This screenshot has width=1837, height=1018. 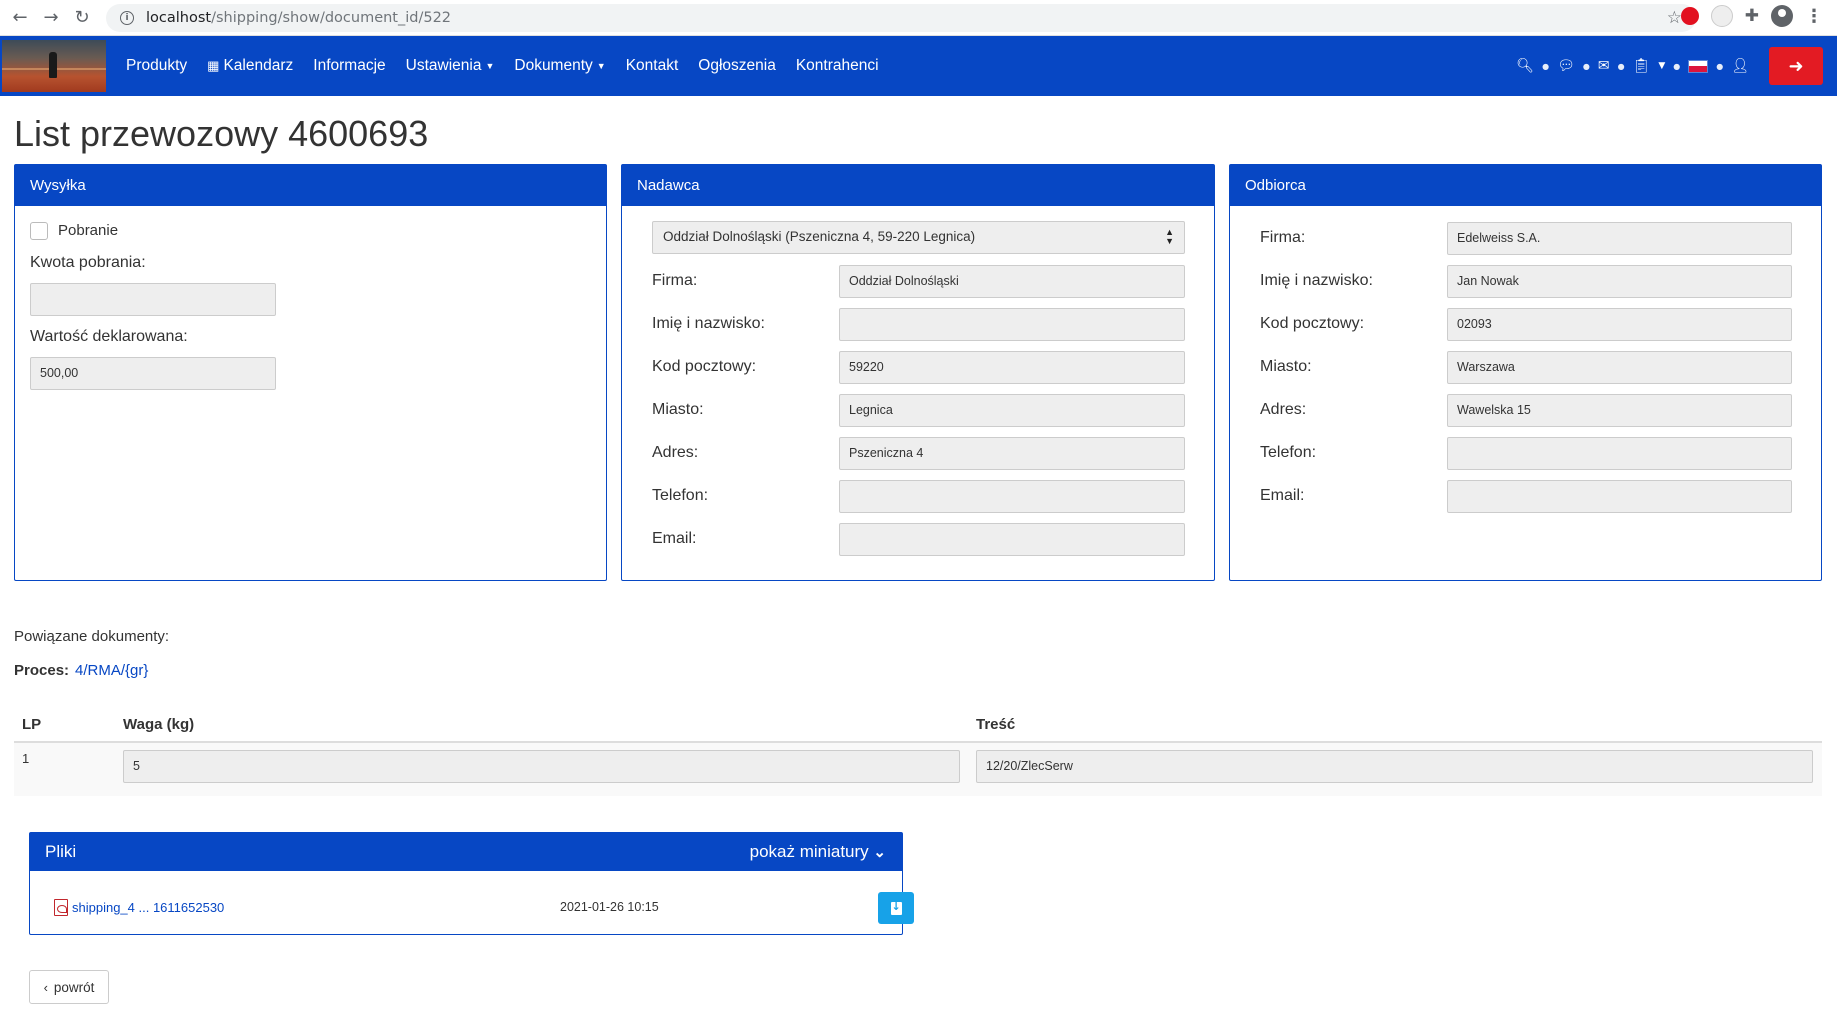 I want to click on items-table: LP Waga (kg) Treść 1 5 12/20/ZlecSerw, so click(x=918, y=751).